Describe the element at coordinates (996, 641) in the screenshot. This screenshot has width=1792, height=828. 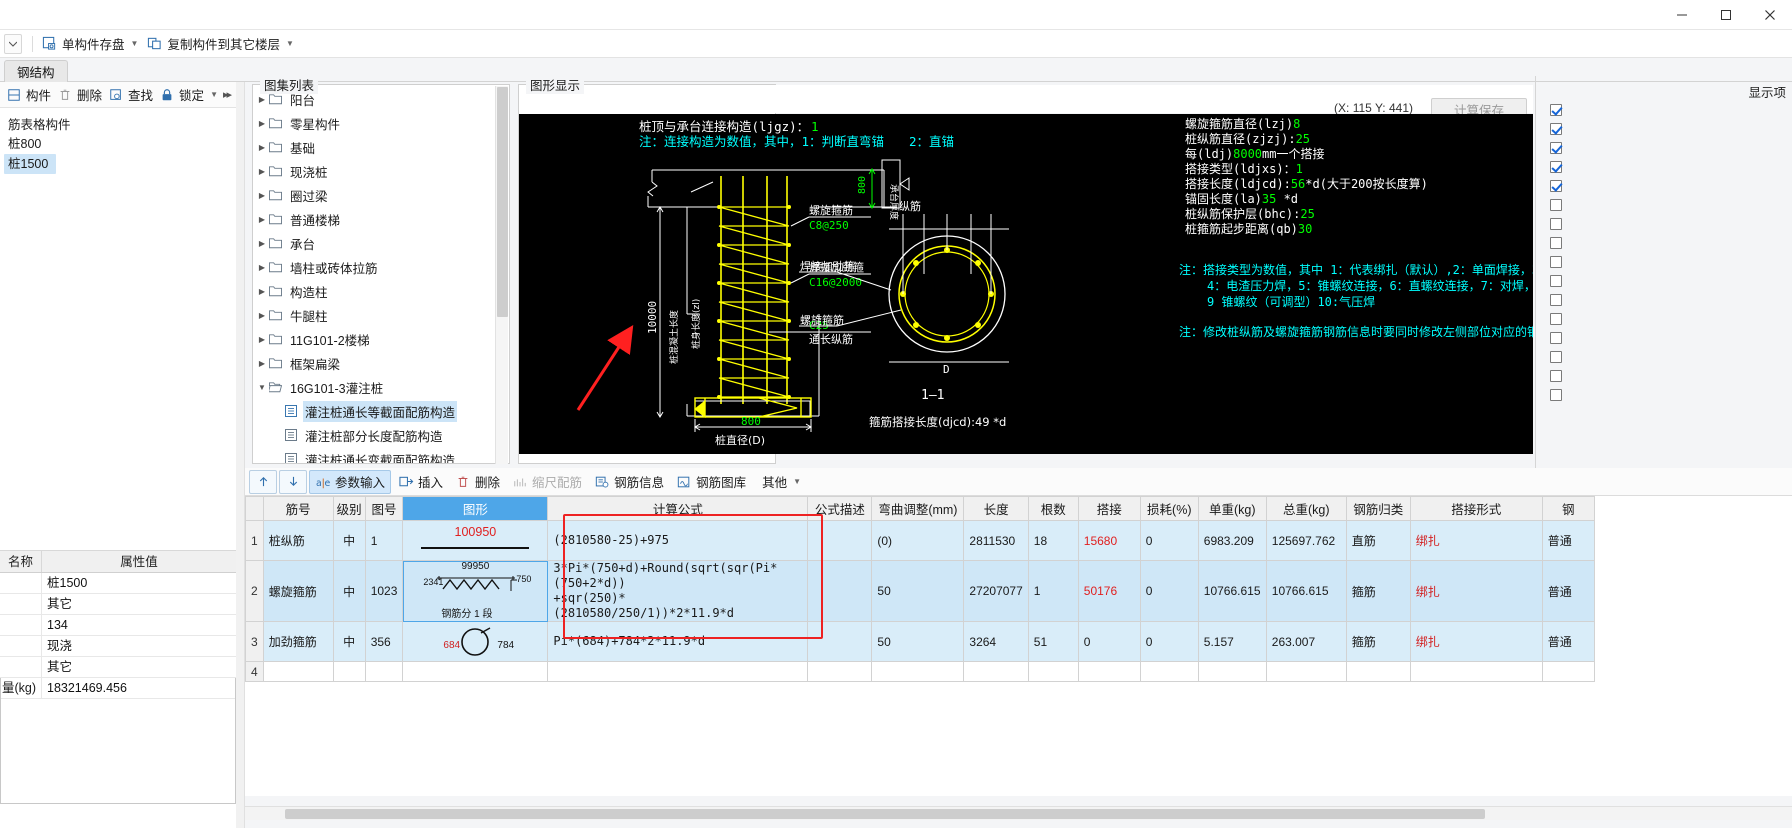
I see `cell-length: 3264` at that location.